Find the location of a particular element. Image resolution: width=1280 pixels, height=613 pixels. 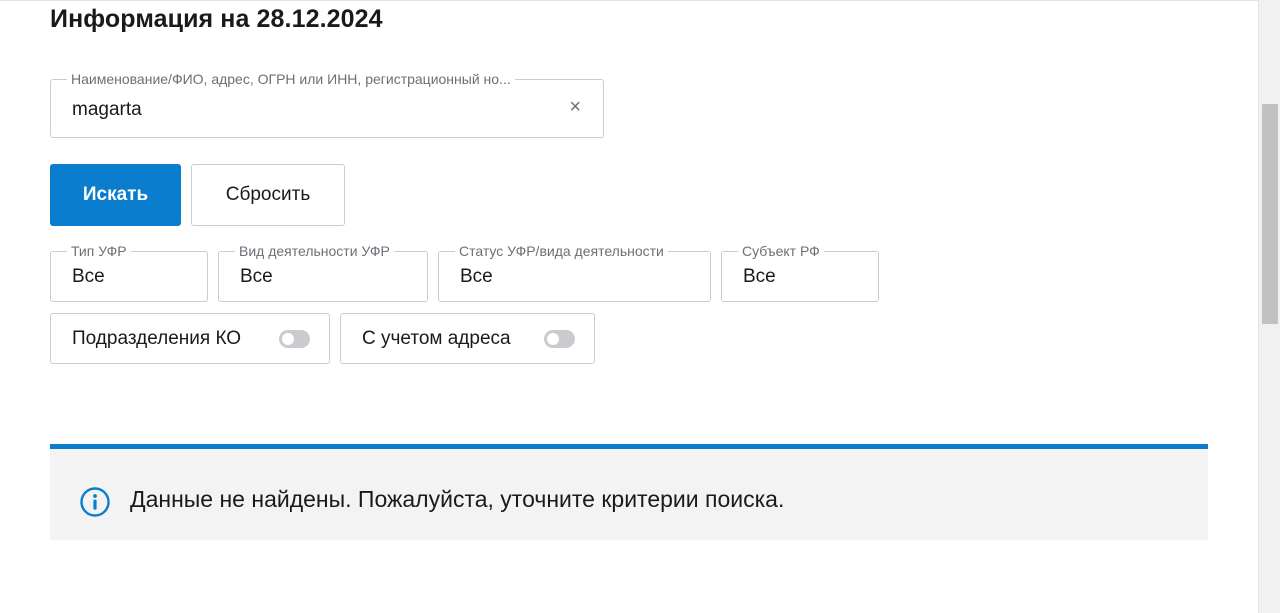

filter-status: Статус УФР/вида деятельности Все is located at coordinates (574, 272).